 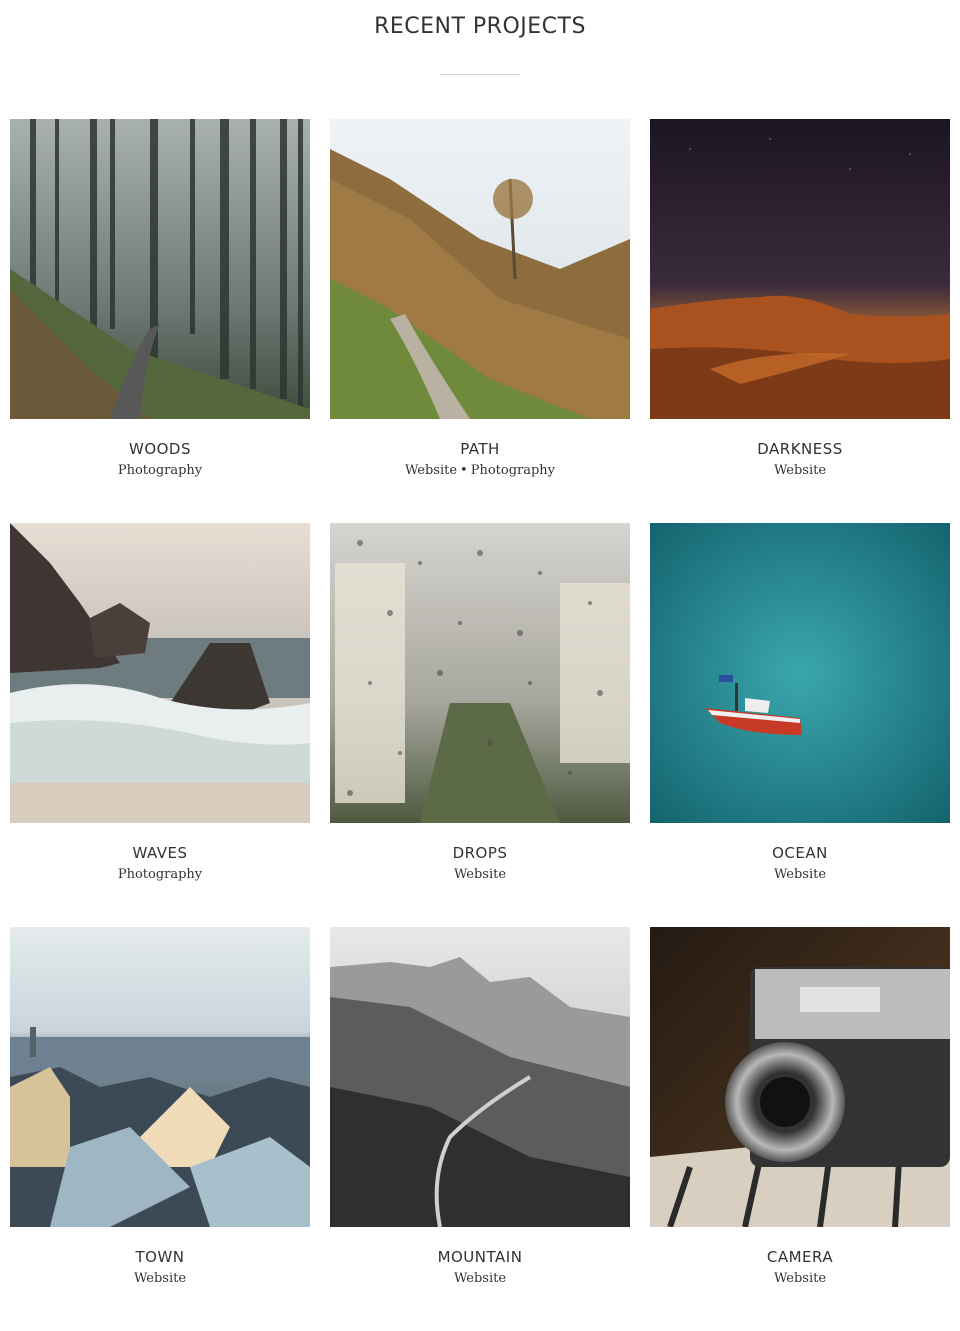 I want to click on project-thumbnail-waves, so click(x=160, y=673).